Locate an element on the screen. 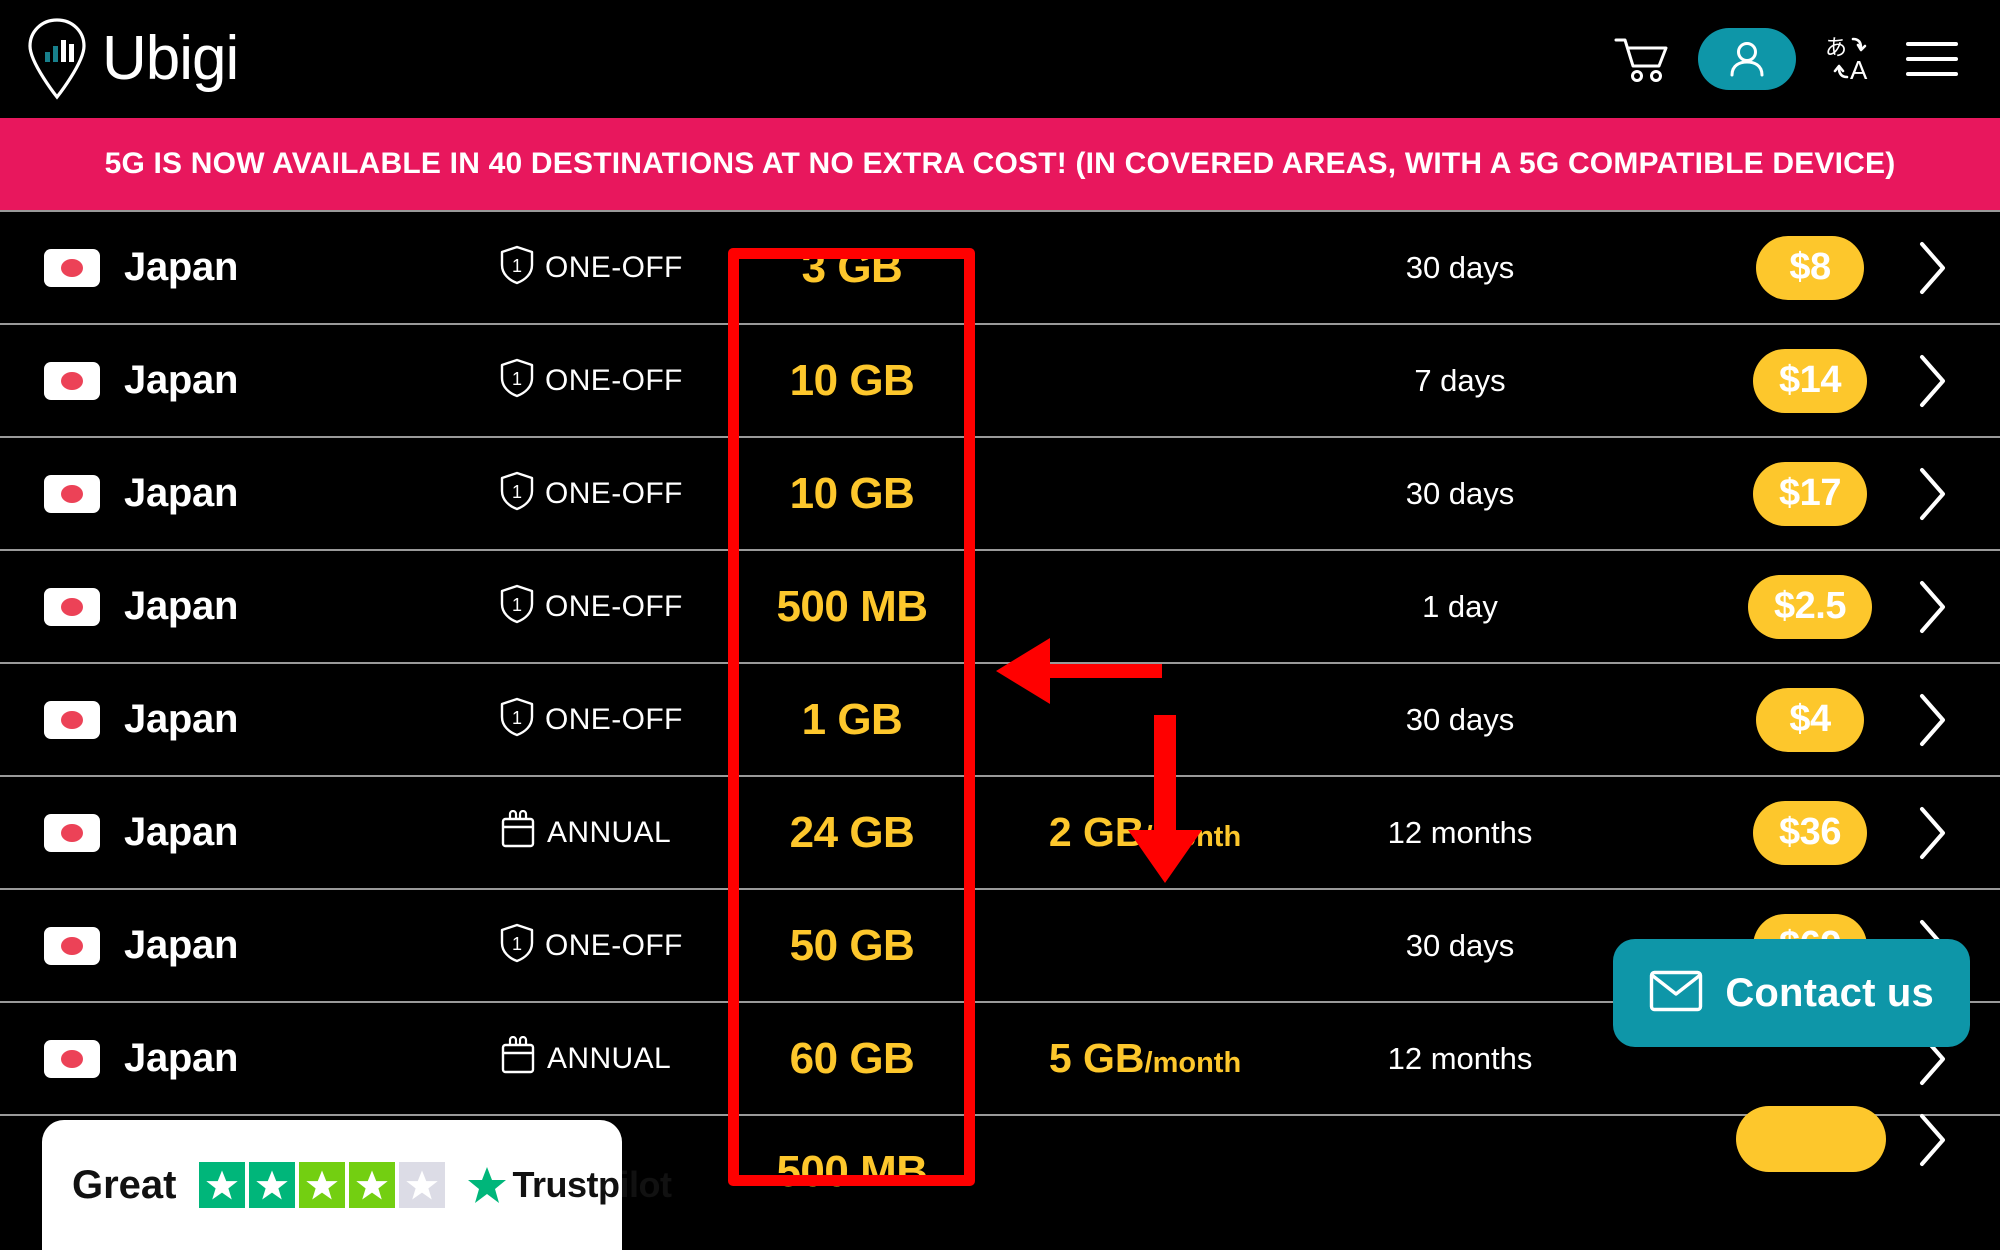  svg-text: 1 is located at coordinates (517, 379).